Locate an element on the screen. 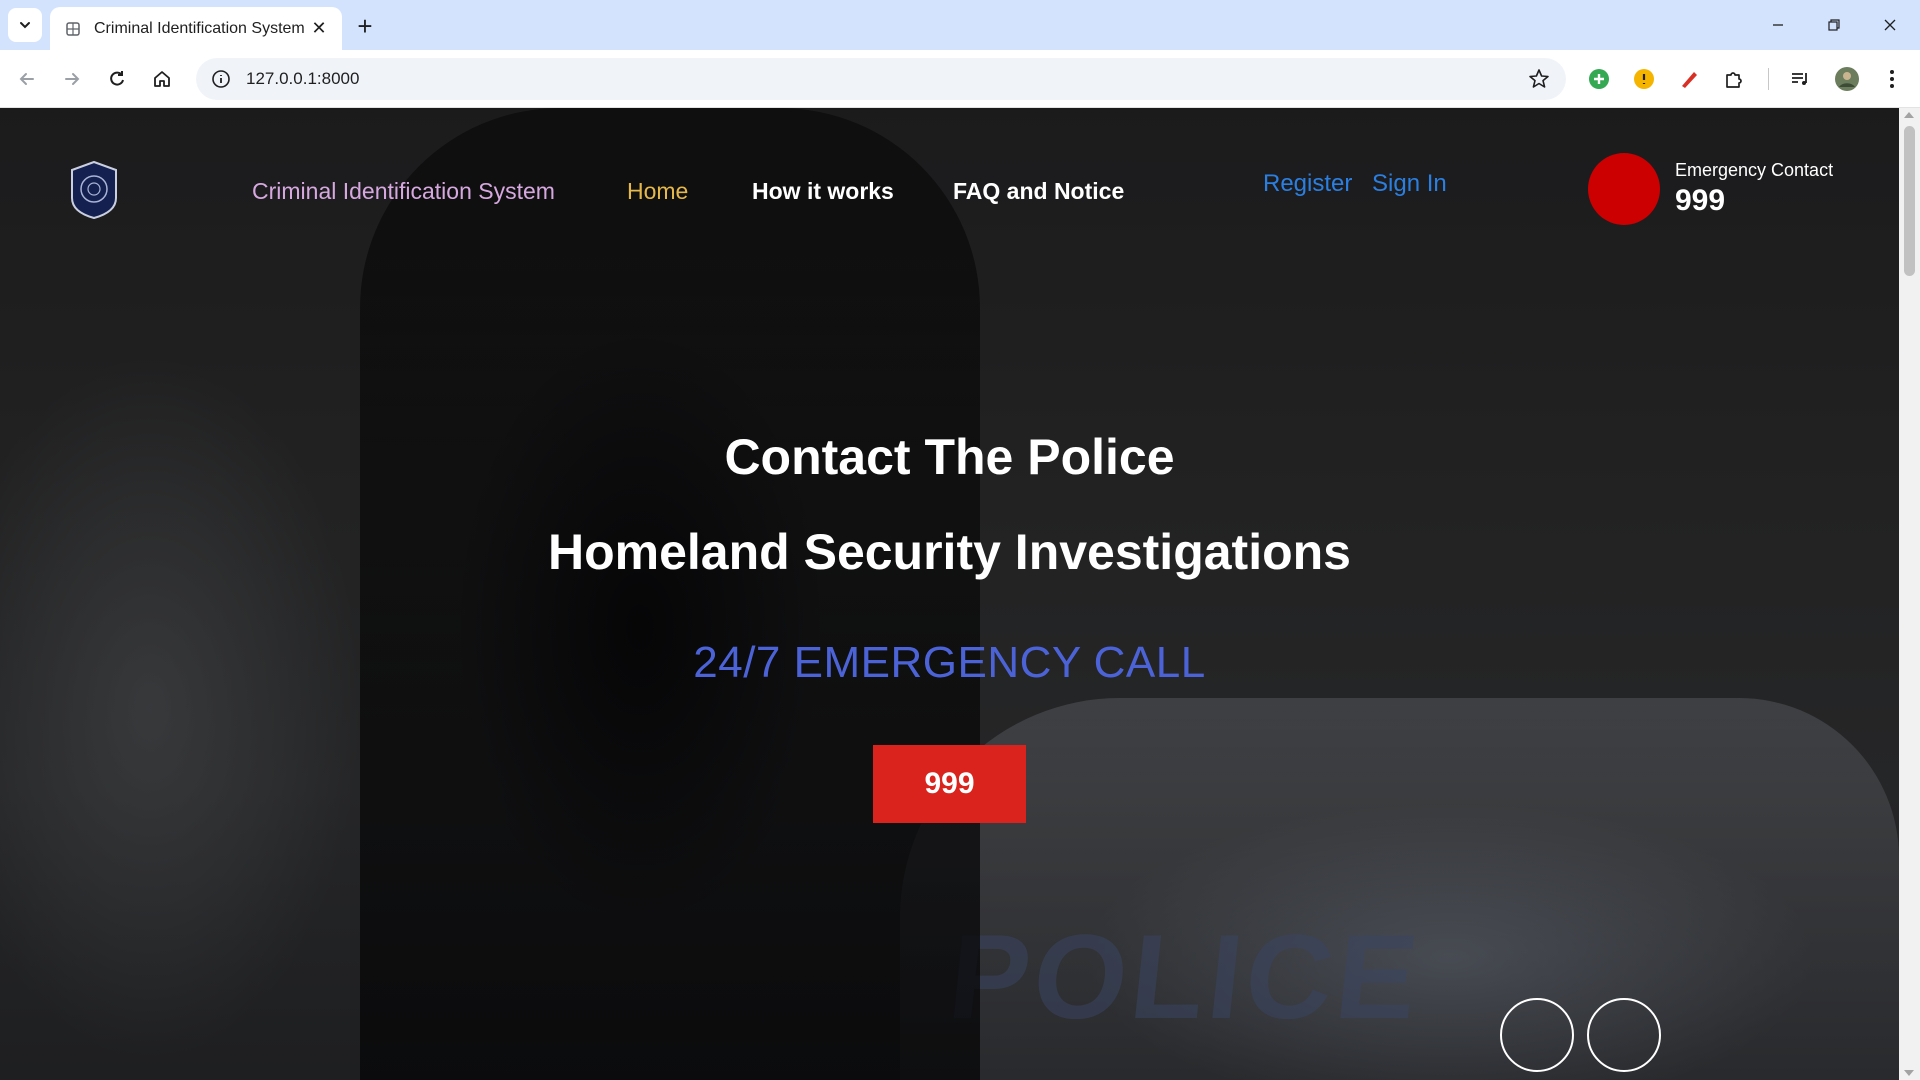 The width and height of the screenshot is (1920, 1080). nav-faq-link: FAQ and Notice is located at coordinates (1038, 191).